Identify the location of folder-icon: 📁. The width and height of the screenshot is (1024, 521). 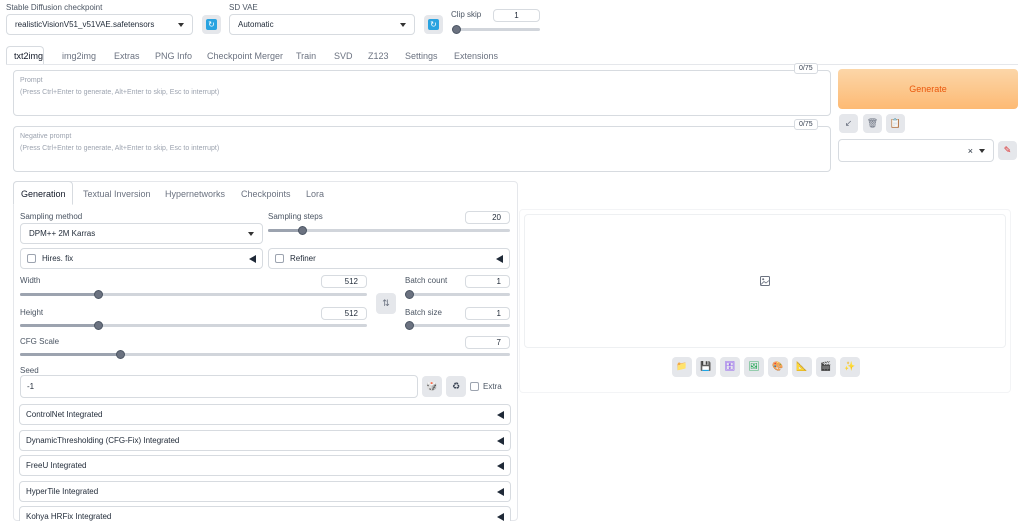
(682, 367).